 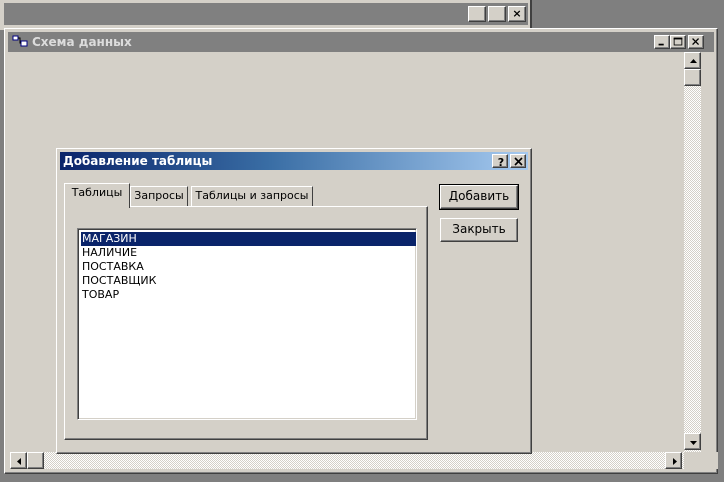 I want to click on minimize-icon, so click(x=661, y=44).